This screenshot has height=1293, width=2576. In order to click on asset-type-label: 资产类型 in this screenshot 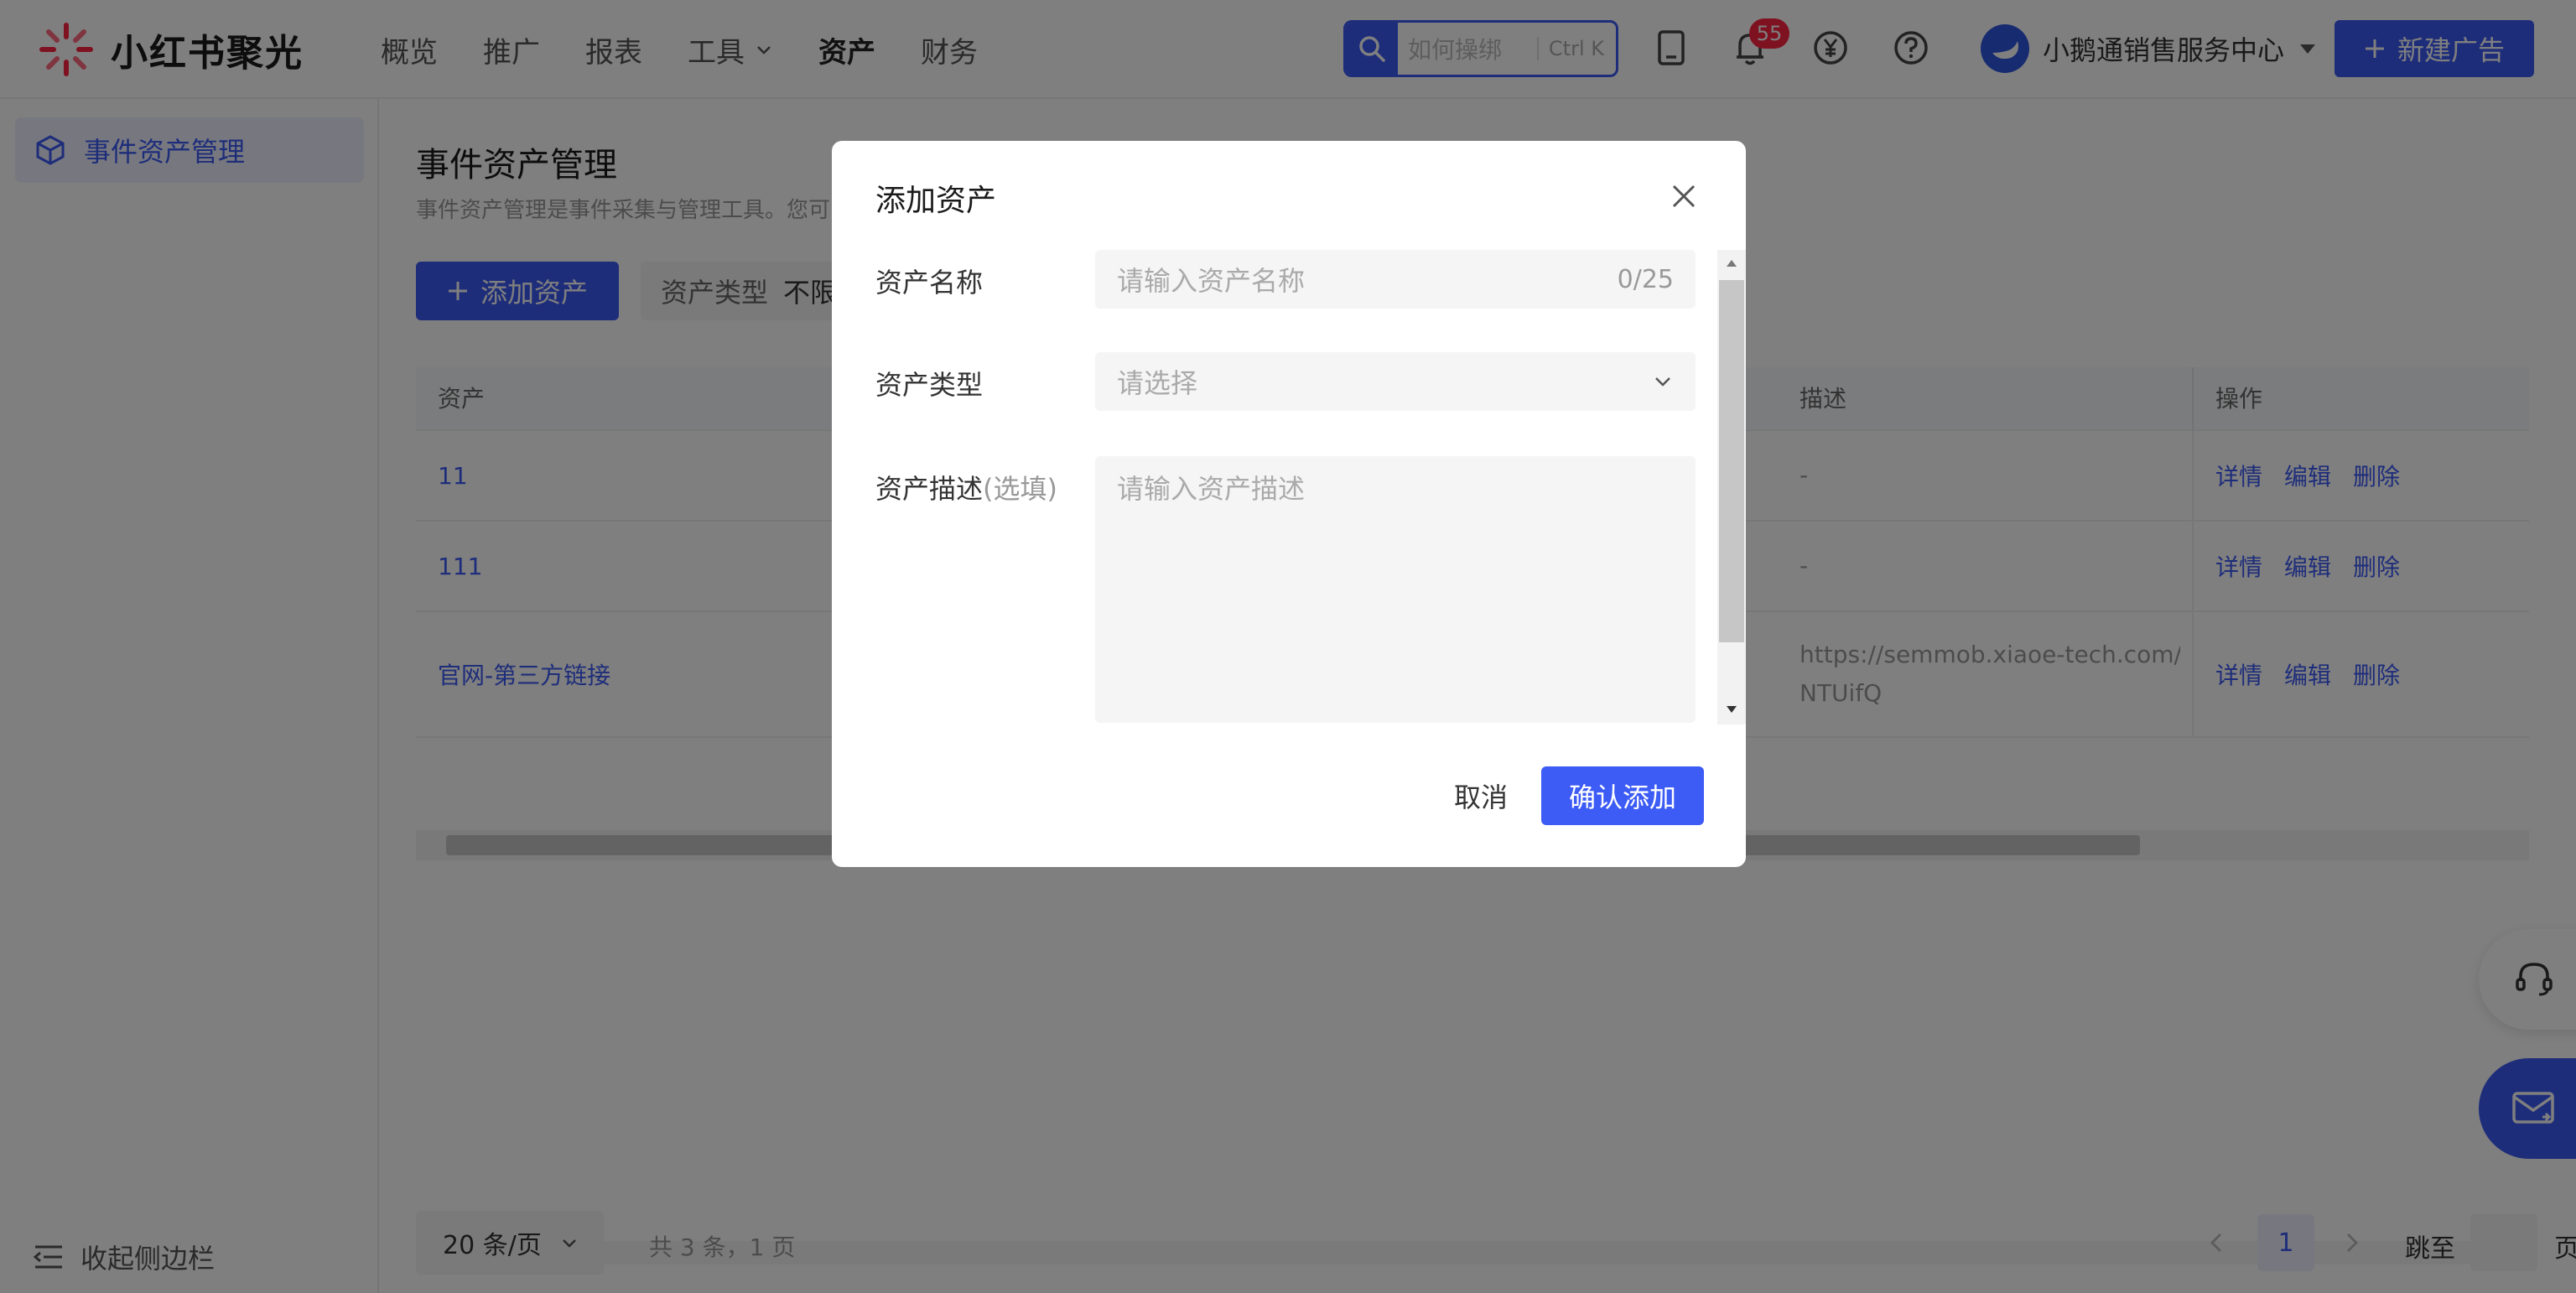, I will do `click(929, 385)`.